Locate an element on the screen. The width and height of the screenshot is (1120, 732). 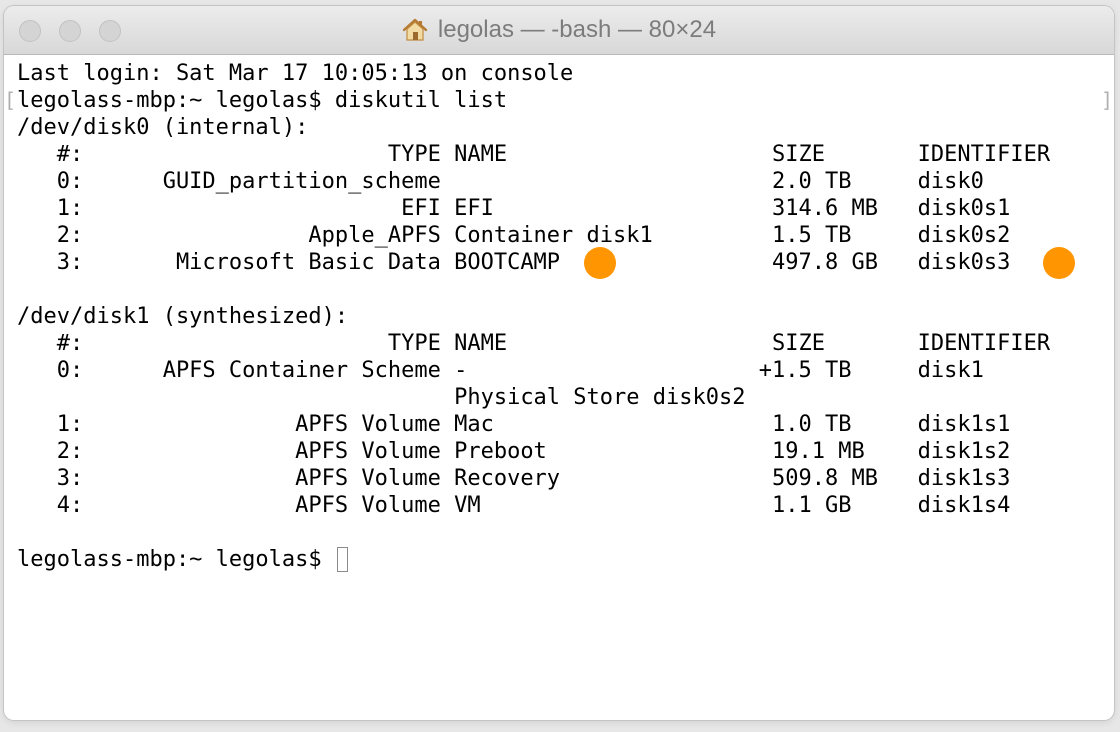
terminal-line: legolass-mbp:~ legolas$ diskutil list is located at coordinates (262, 100).